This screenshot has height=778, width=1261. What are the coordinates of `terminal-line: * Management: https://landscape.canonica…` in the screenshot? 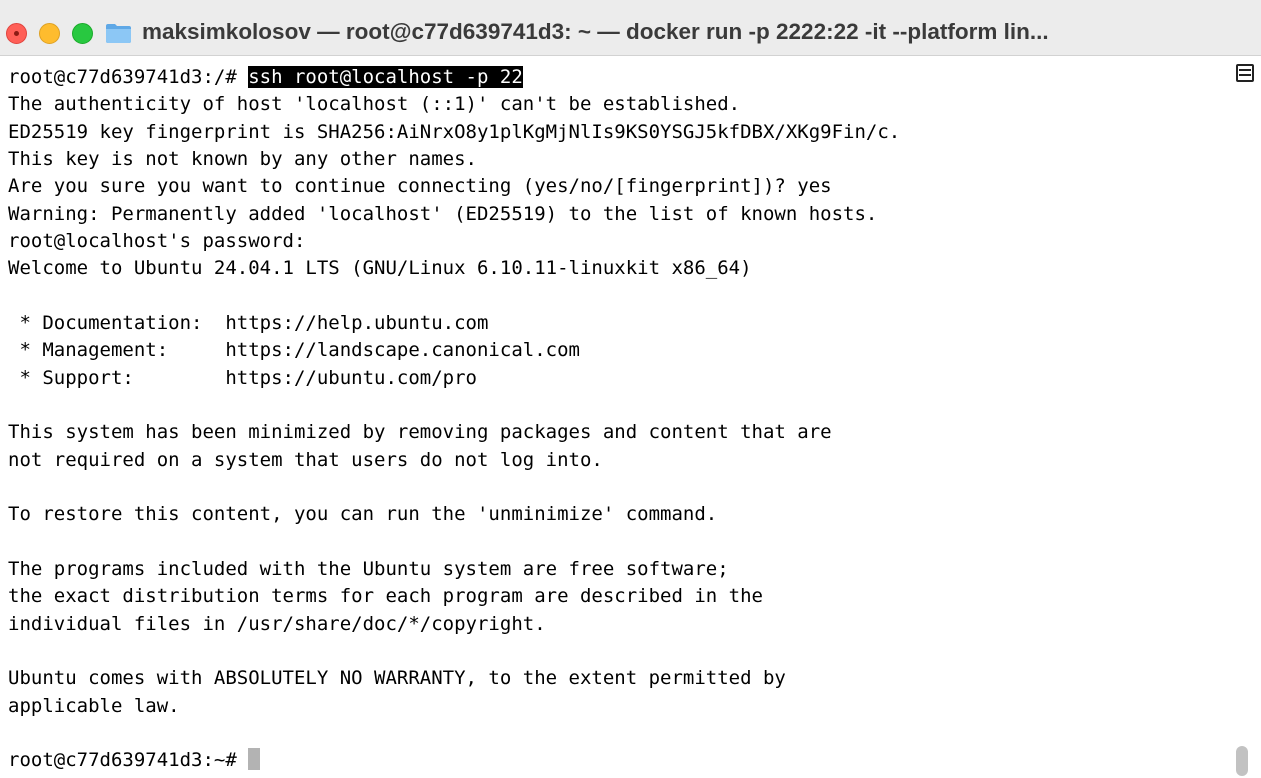 It's located at (294, 350).